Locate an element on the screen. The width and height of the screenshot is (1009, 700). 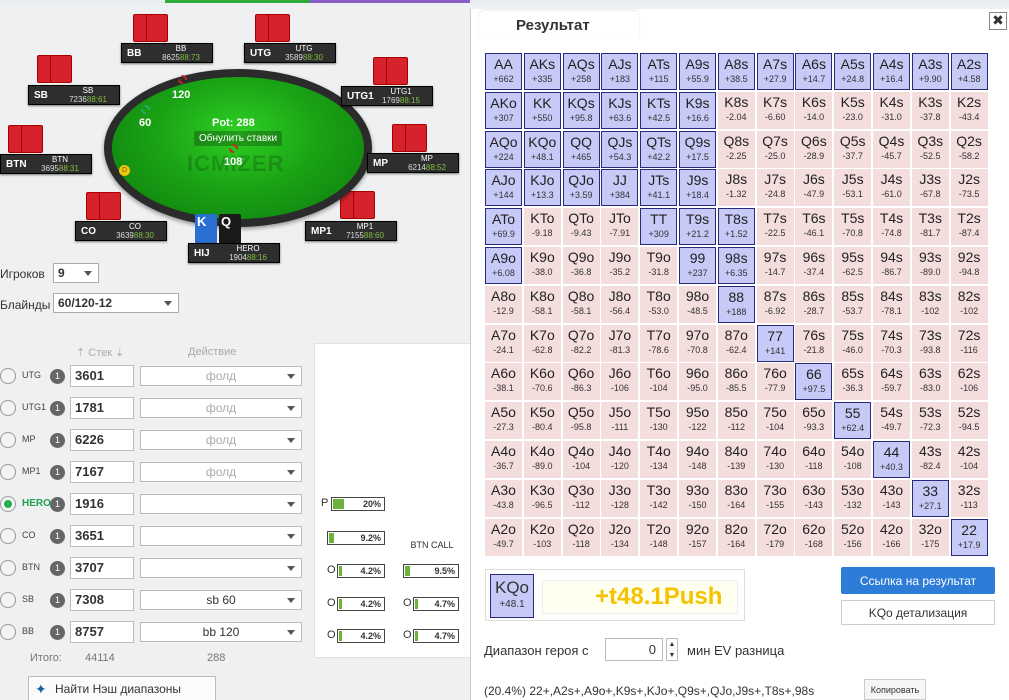
range-cell: 65o -93.3 is located at coordinates (814, 421).